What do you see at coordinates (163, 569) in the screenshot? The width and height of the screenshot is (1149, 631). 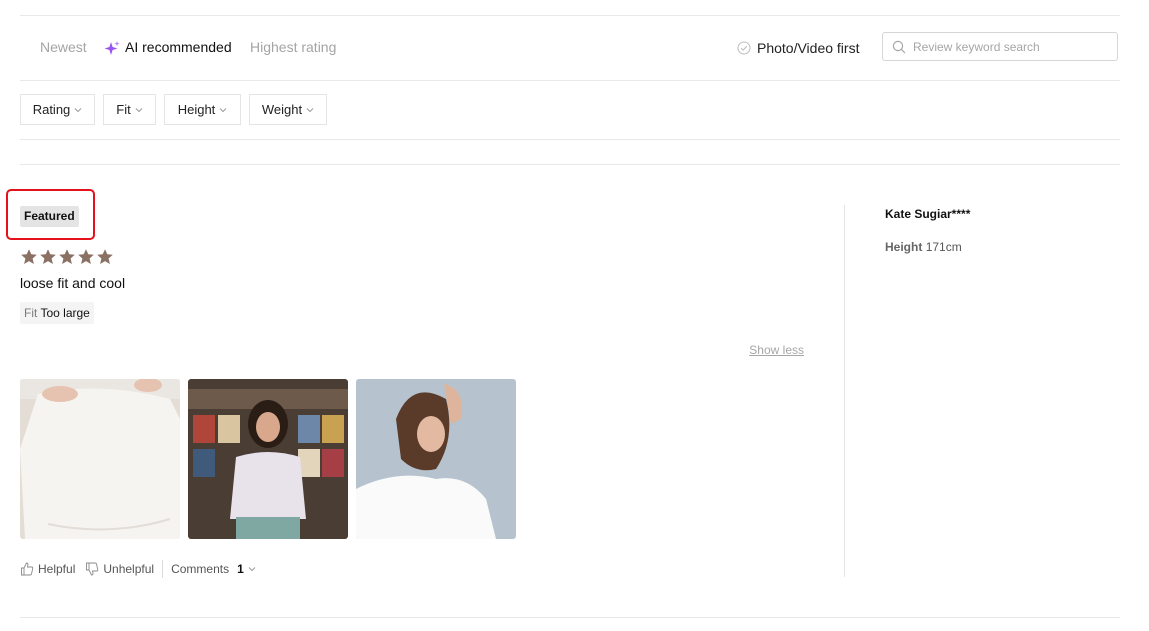 I see `actions-separator` at bounding box center [163, 569].